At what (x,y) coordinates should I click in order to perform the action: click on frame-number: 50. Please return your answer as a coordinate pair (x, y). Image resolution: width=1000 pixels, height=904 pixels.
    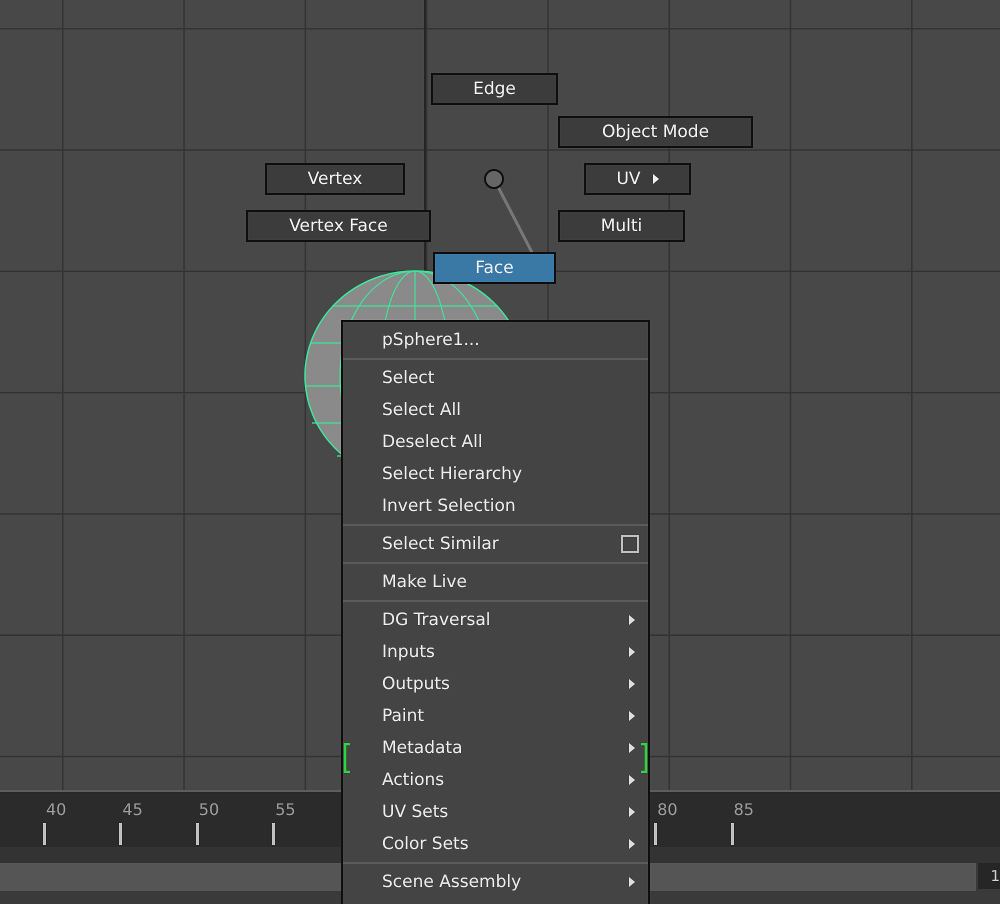
    Looking at the image, I should click on (209, 809).